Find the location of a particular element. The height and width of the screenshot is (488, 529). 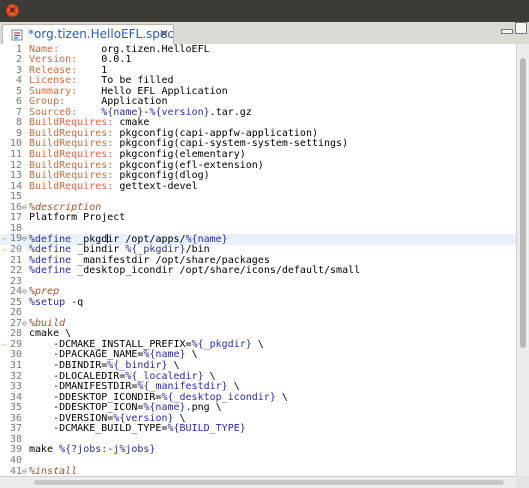

token-sec: %build is located at coordinates (47, 323).